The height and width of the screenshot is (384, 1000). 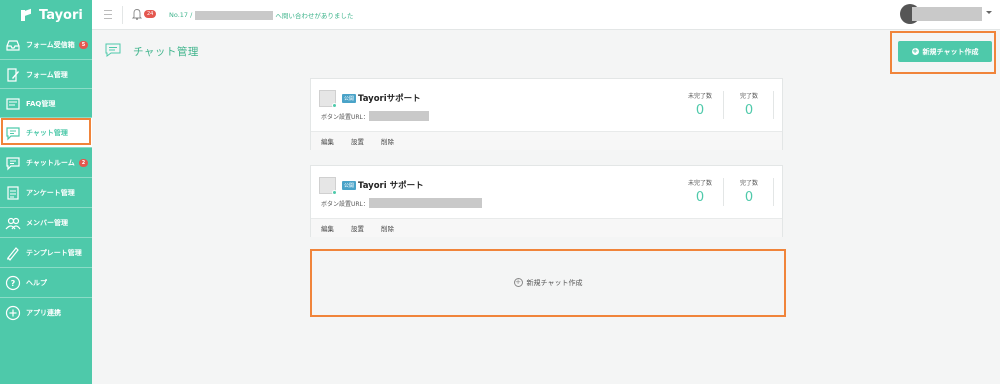 I want to click on plus-icon: +, so click(x=915, y=51).